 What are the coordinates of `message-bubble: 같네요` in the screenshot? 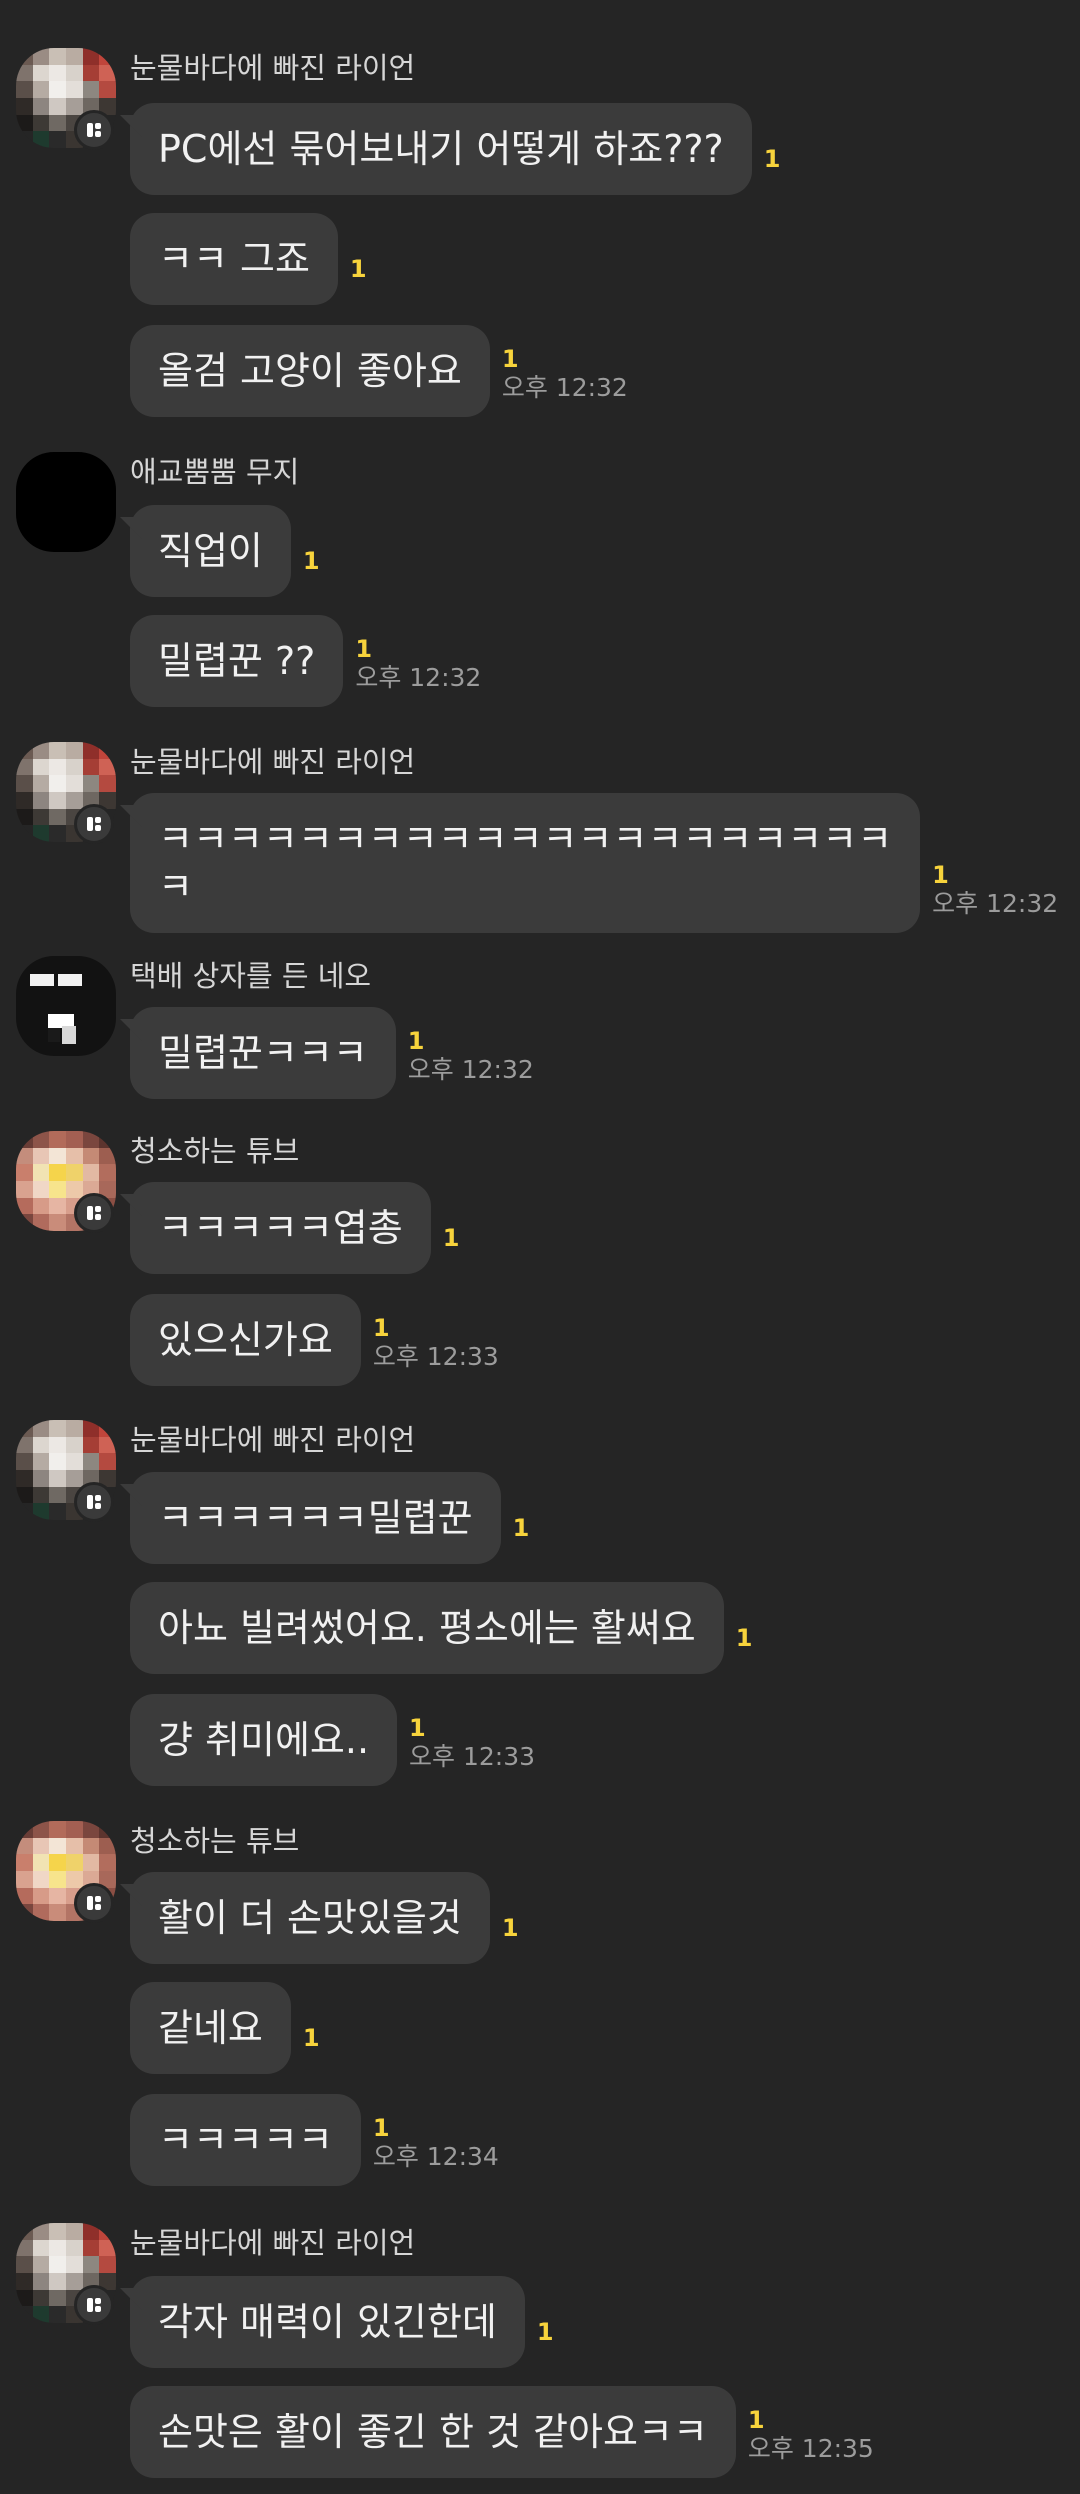 It's located at (210, 2028).